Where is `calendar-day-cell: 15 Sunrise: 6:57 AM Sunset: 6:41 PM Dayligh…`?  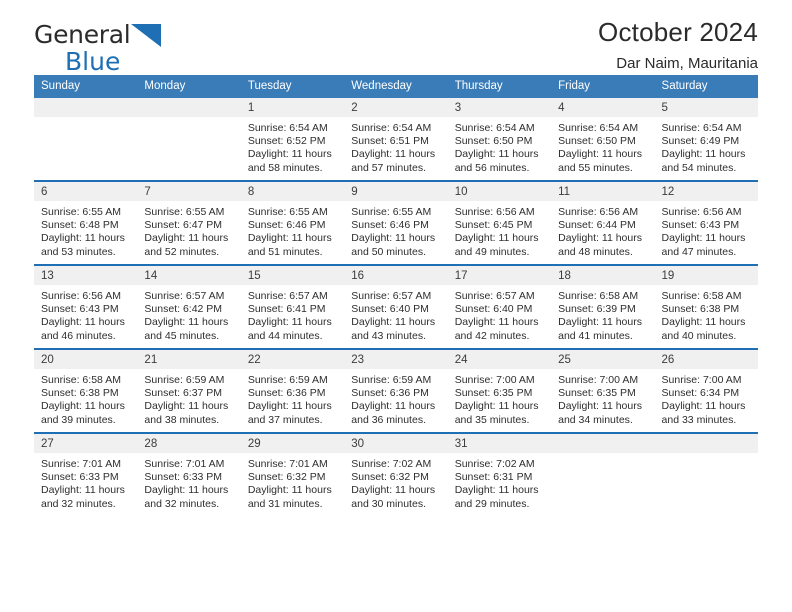 calendar-day-cell: 15 Sunrise: 6:57 AM Sunset: 6:41 PM Dayligh… is located at coordinates (292, 306).